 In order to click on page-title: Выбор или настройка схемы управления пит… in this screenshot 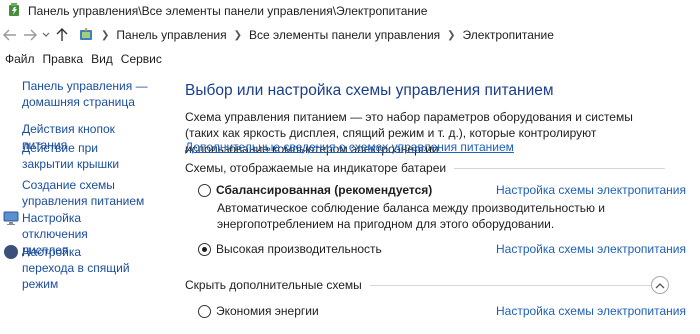, I will do `click(369, 90)`.